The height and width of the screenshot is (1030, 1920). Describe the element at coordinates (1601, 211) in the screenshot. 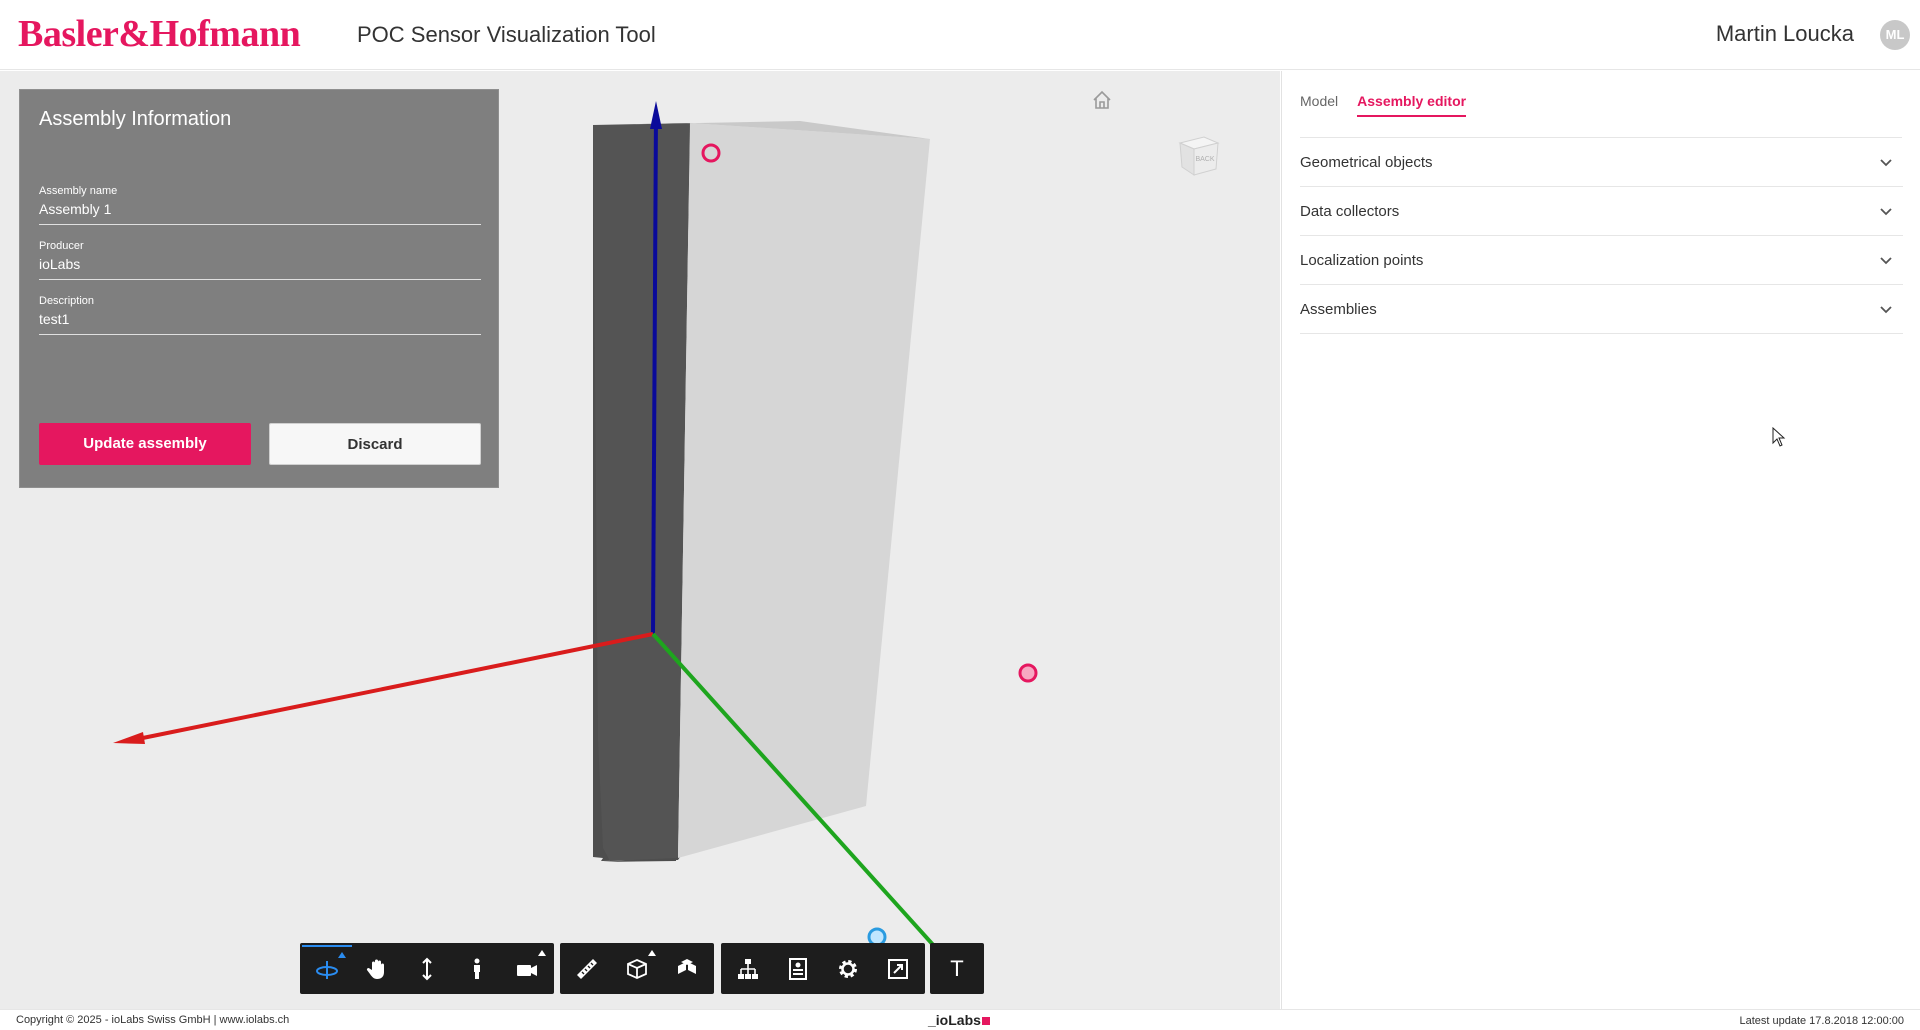

I see `accordion-data-collectors: Data collectors` at that location.